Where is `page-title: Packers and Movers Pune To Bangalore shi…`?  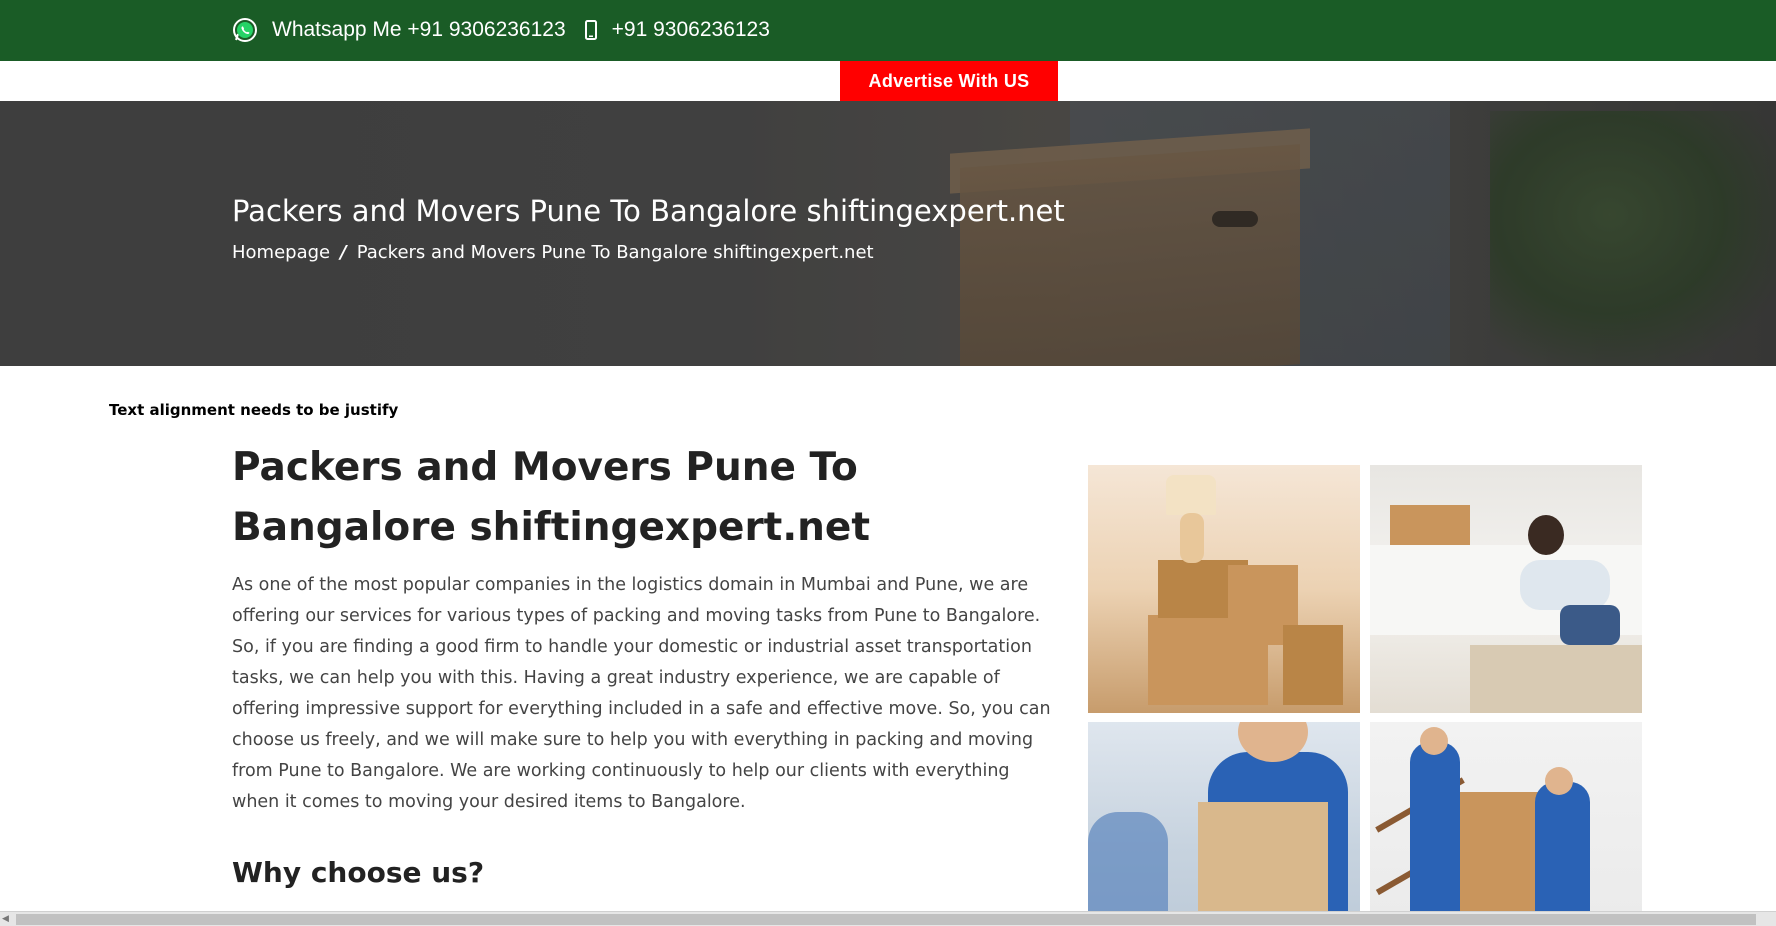 page-title: Packers and Movers Pune To Bangalore shi… is located at coordinates (648, 211).